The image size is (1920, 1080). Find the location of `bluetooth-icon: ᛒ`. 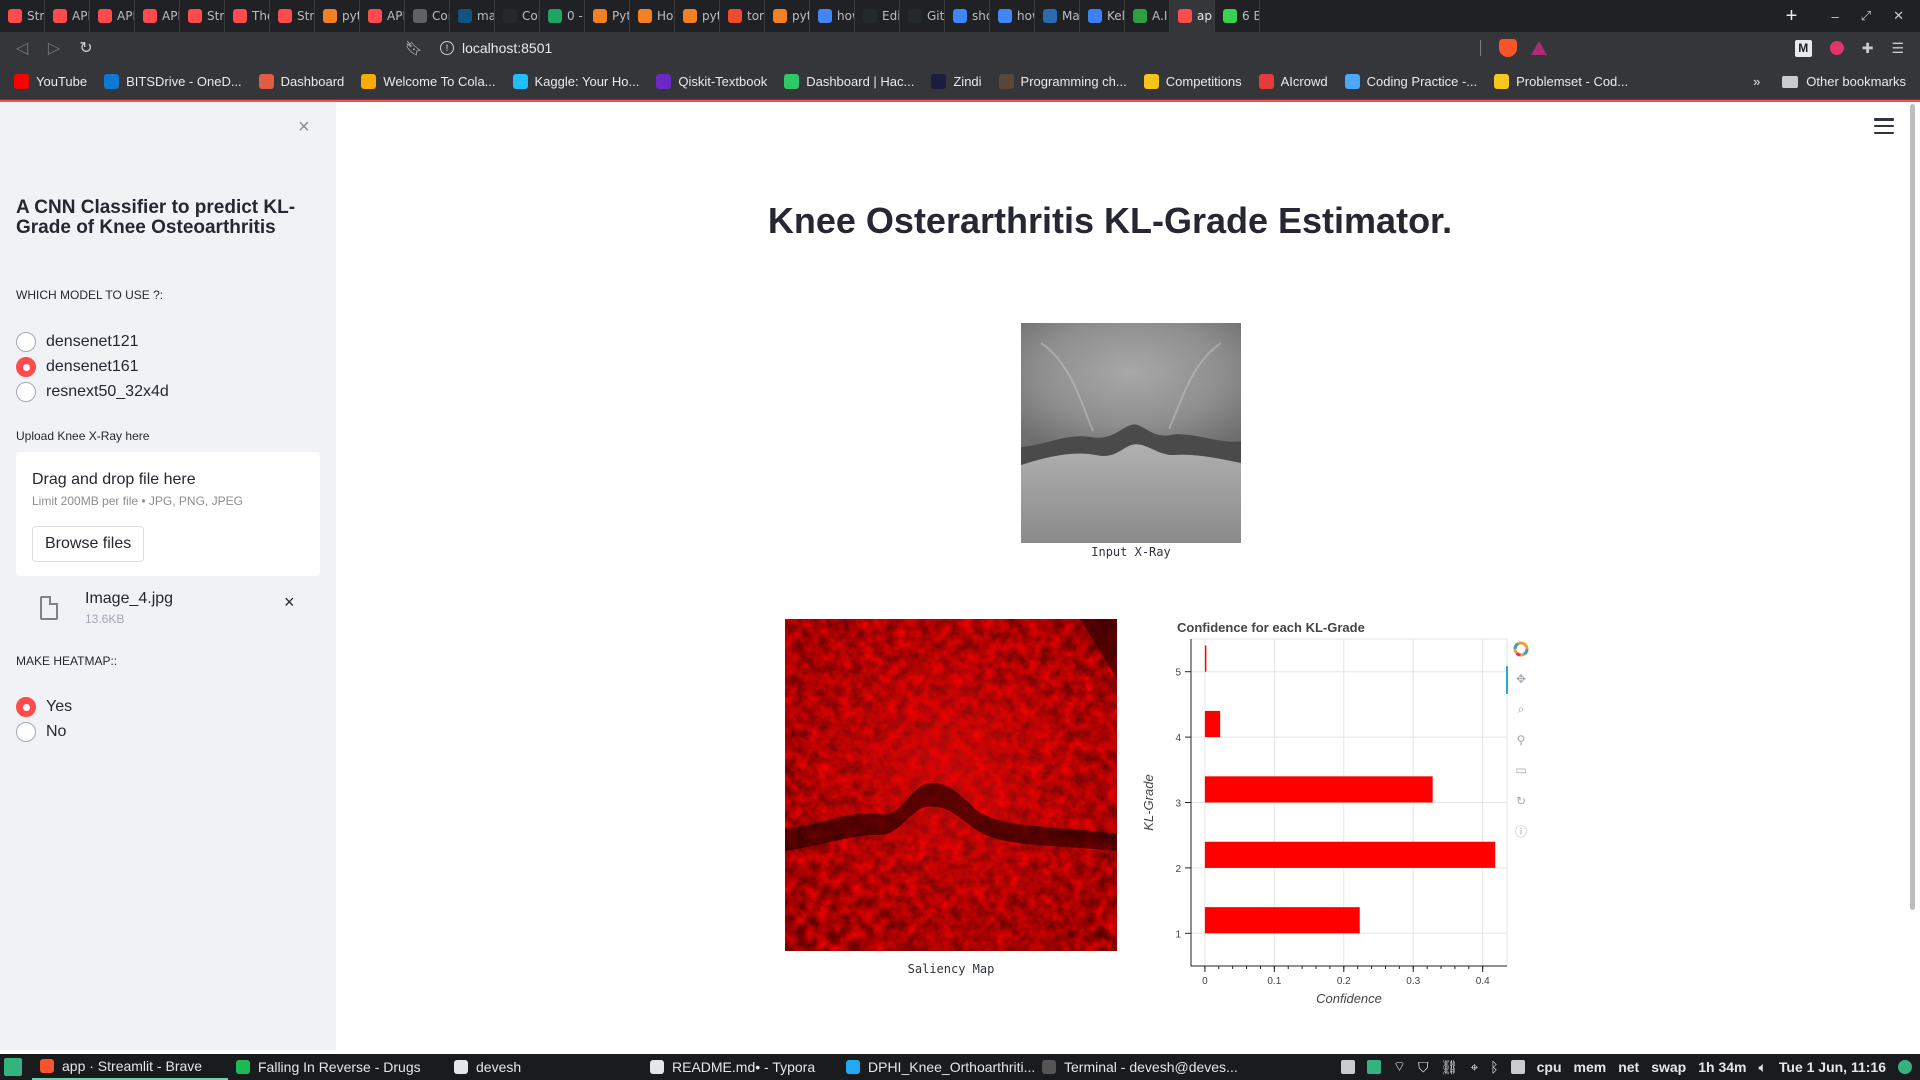

bluetooth-icon: ᛒ is located at coordinates (1494, 1067).